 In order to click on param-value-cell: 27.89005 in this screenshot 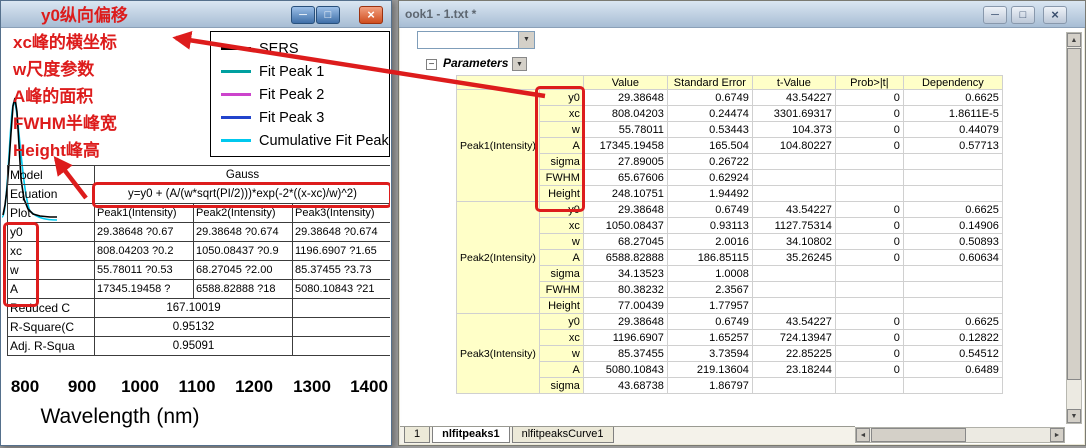, I will do `click(625, 161)`.